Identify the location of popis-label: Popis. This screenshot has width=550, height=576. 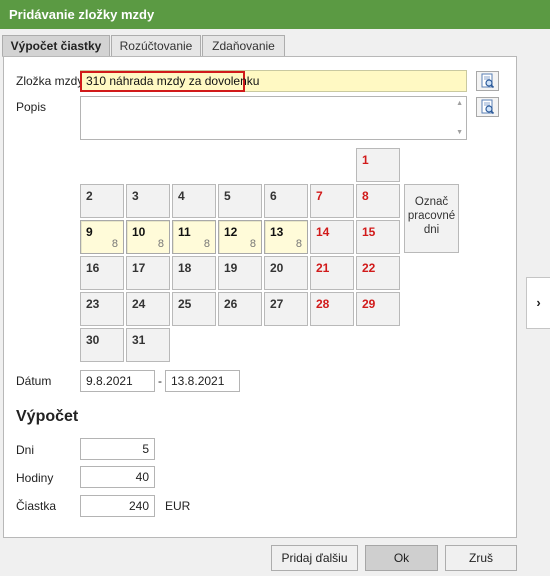
(31, 107).